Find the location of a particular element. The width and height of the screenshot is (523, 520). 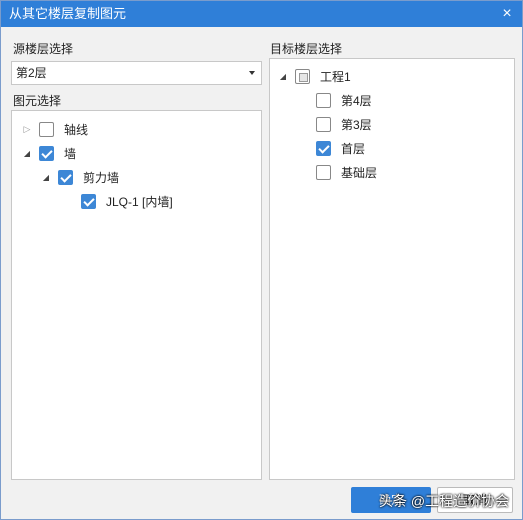

tree-node-wall: ◢ 墙 is located at coordinates (49, 153).